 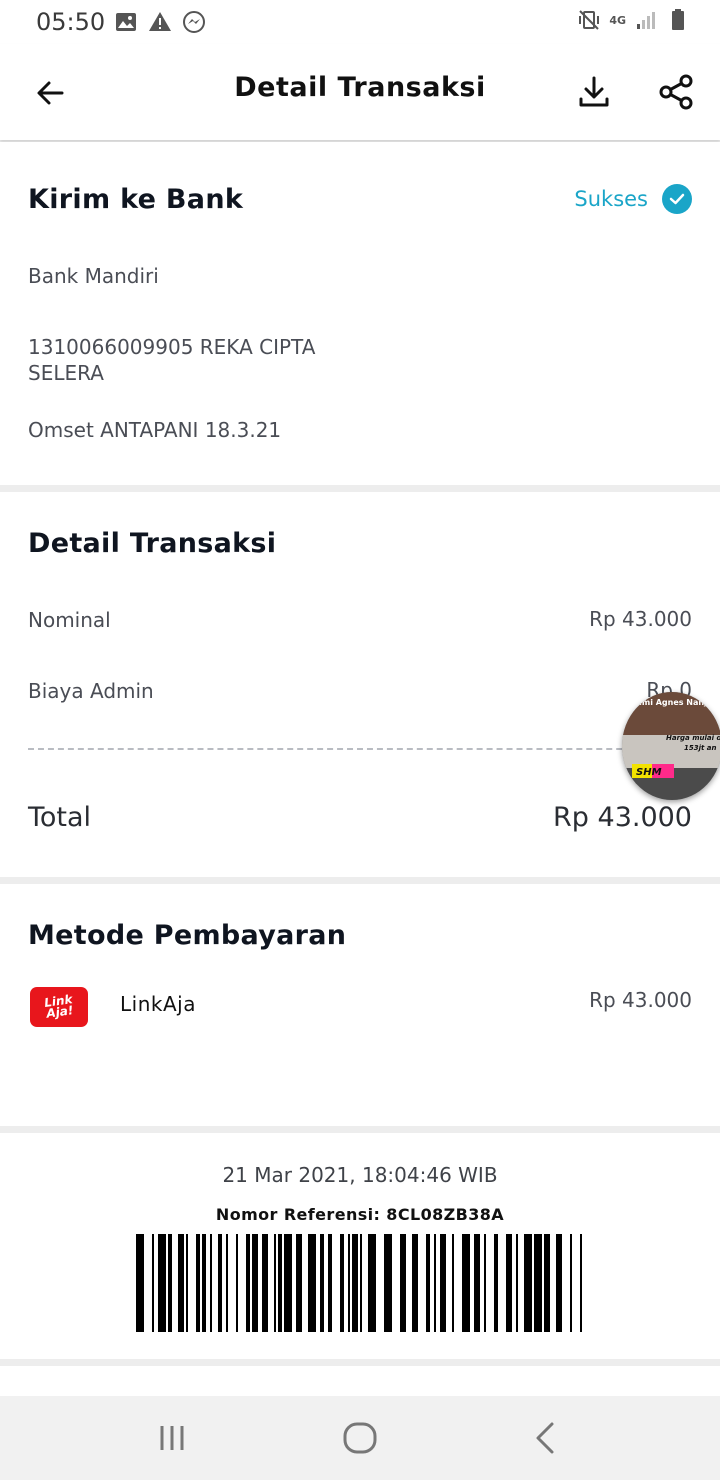 What do you see at coordinates (158, 1004) in the screenshot?
I see `payment-method-name: LinkAja` at bounding box center [158, 1004].